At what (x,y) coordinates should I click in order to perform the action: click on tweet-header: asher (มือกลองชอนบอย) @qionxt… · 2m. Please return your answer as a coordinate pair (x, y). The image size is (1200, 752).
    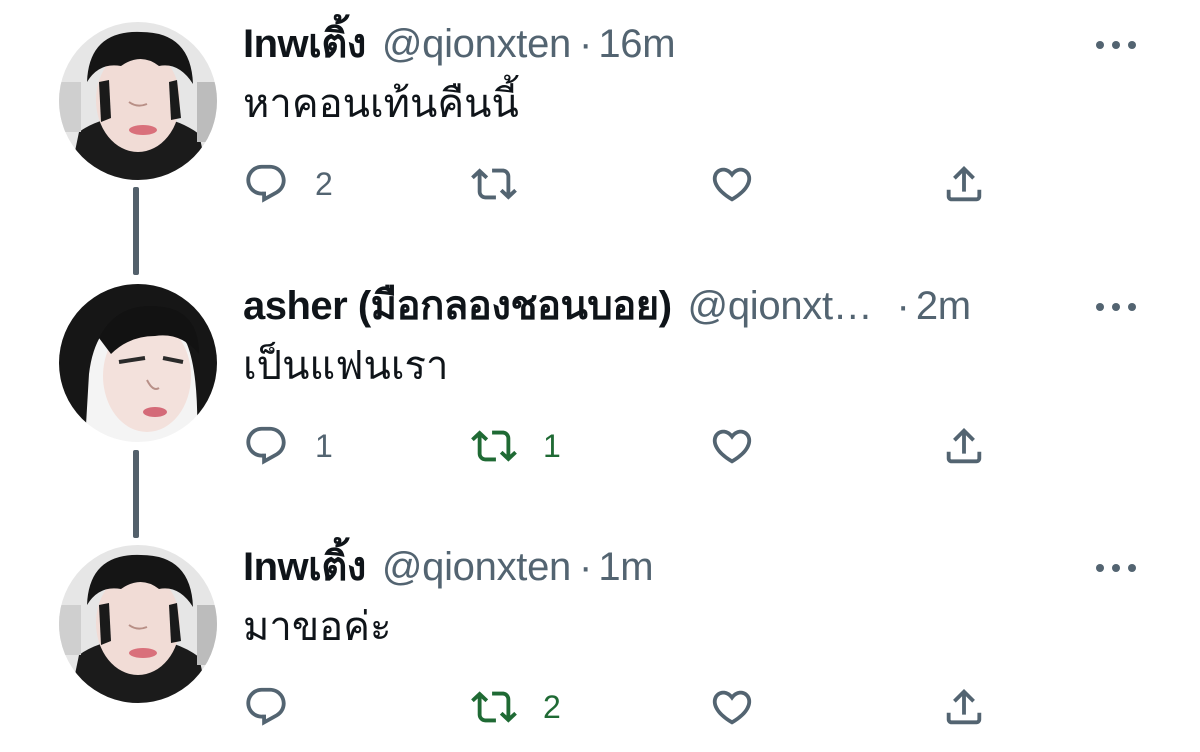
    Looking at the image, I should click on (607, 306).